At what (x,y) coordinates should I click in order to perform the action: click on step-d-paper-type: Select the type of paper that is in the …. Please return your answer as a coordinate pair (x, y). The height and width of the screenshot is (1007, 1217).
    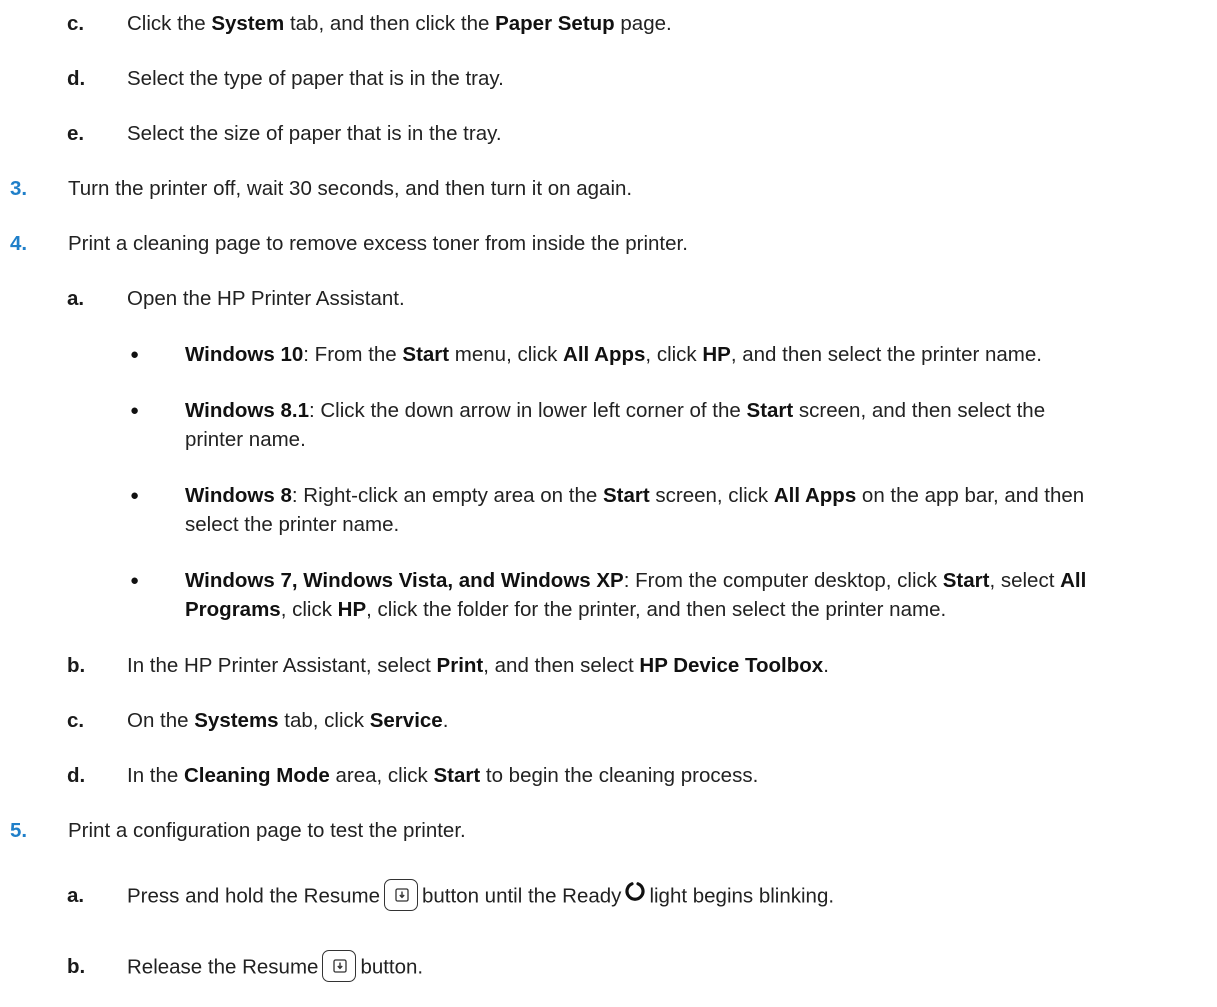
    Looking at the image, I should click on (315, 78).